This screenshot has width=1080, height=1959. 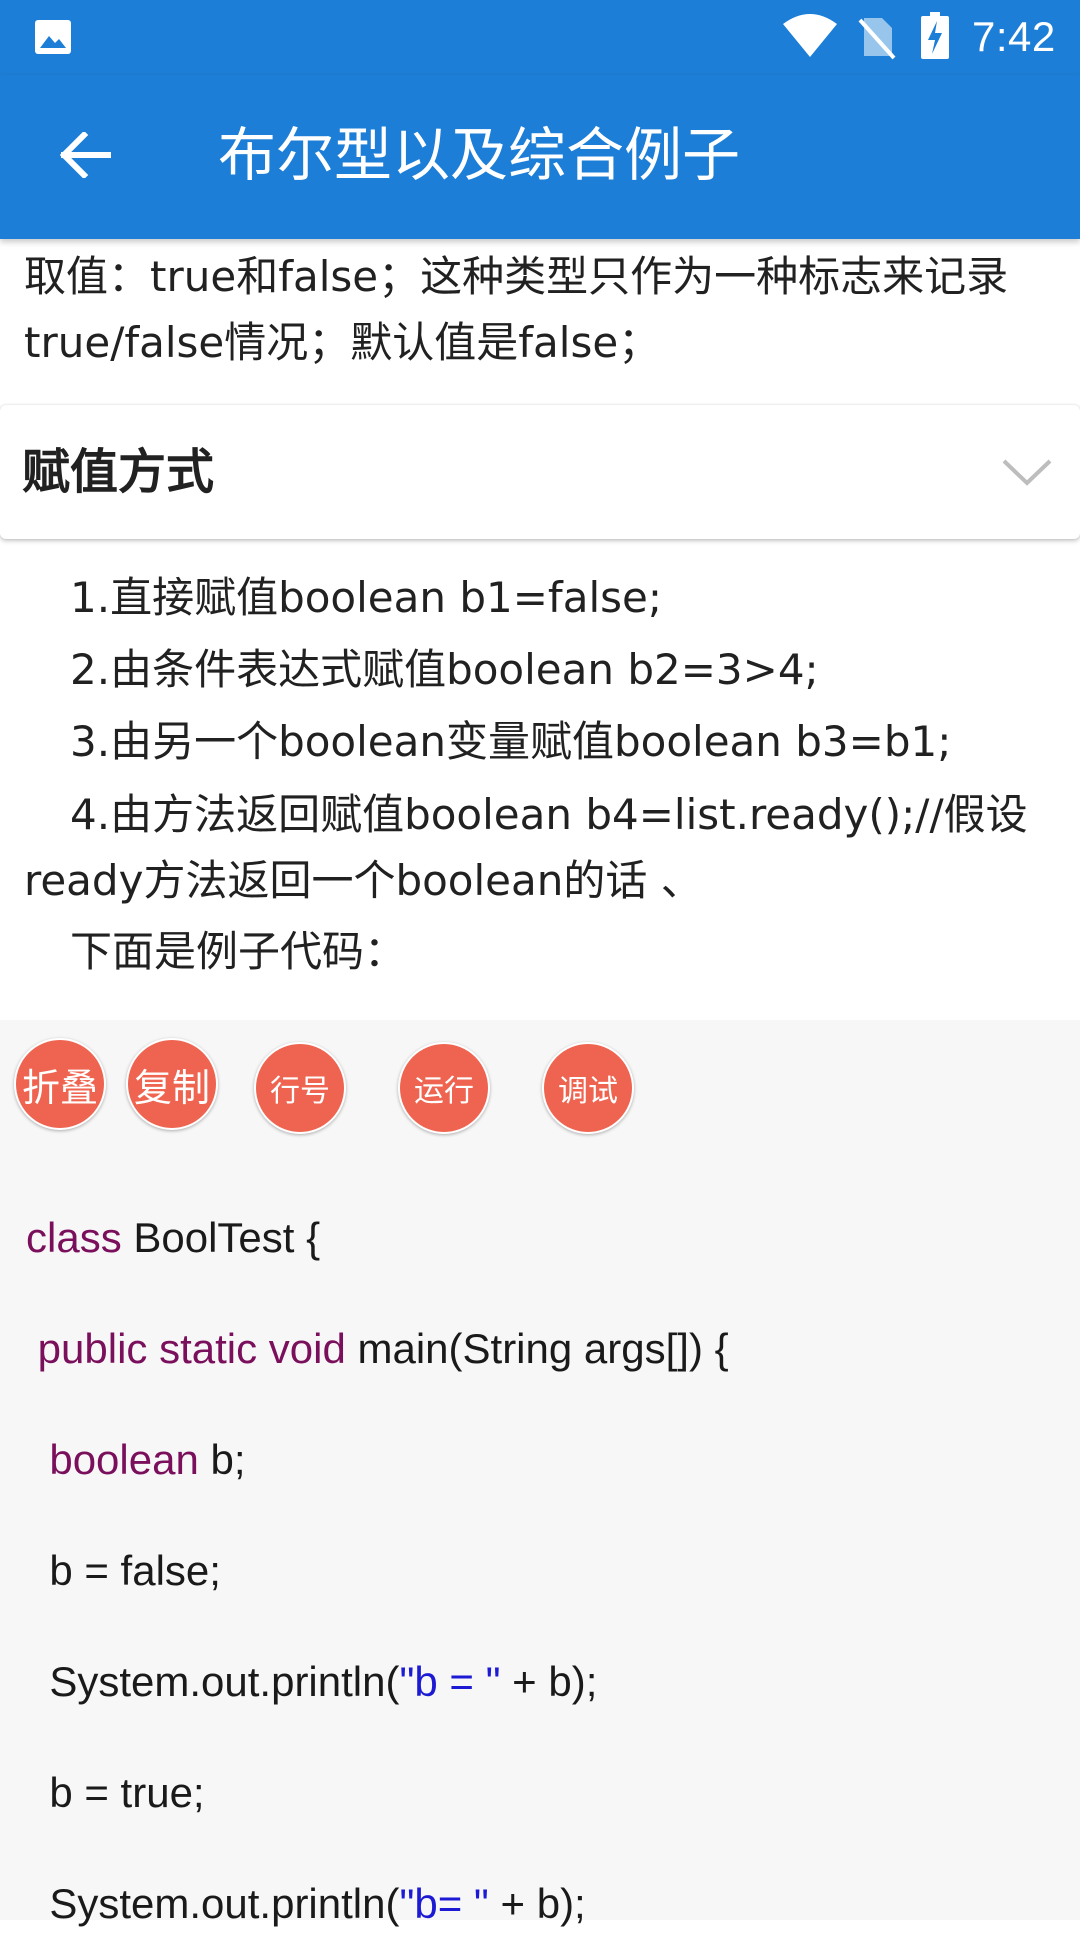 I want to click on status-time: 7:42, so click(x=1014, y=36).